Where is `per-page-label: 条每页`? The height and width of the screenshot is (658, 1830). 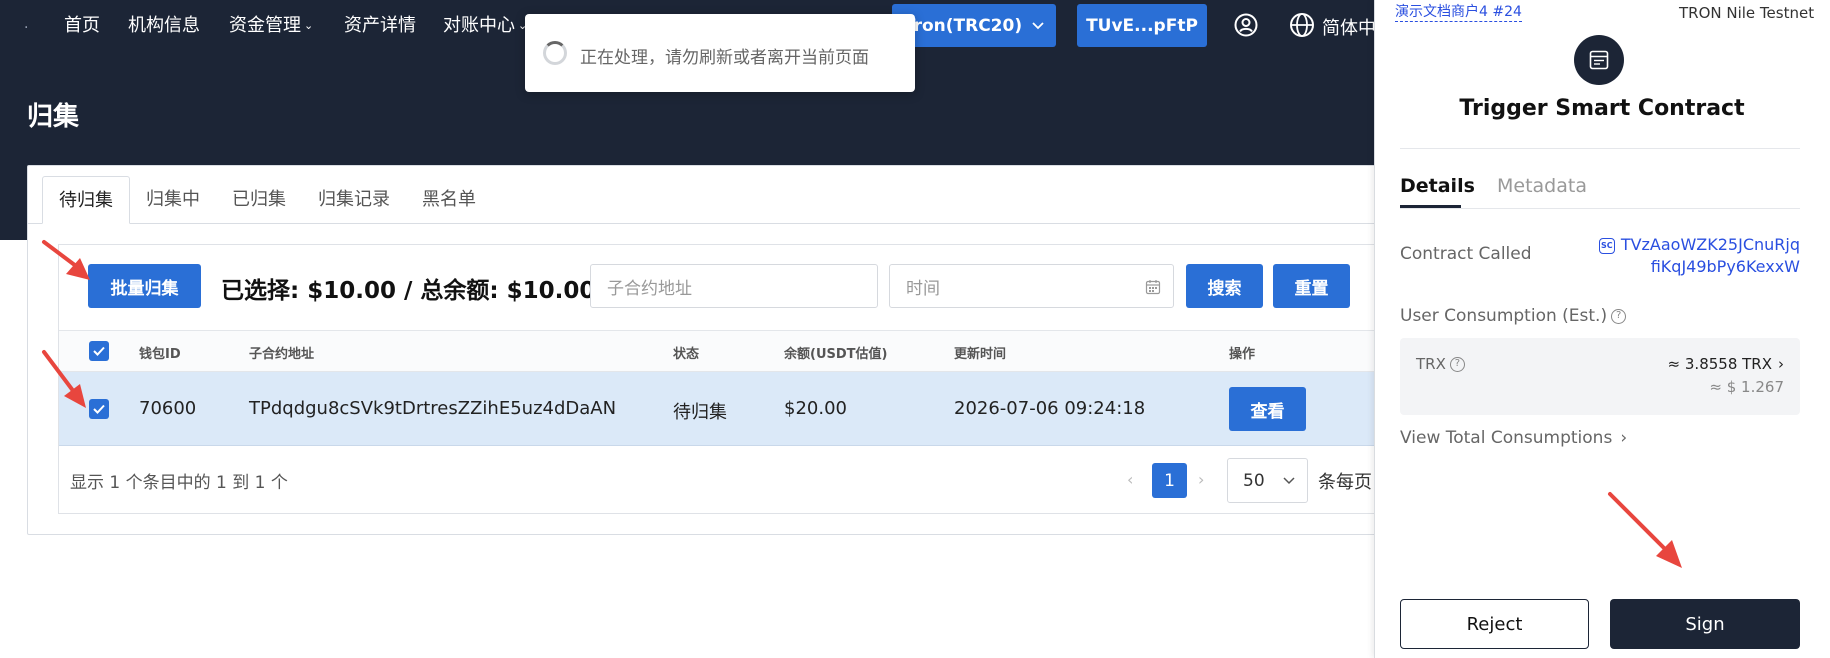 per-page-label: 条每页 is located at coordinates (1345, 482).